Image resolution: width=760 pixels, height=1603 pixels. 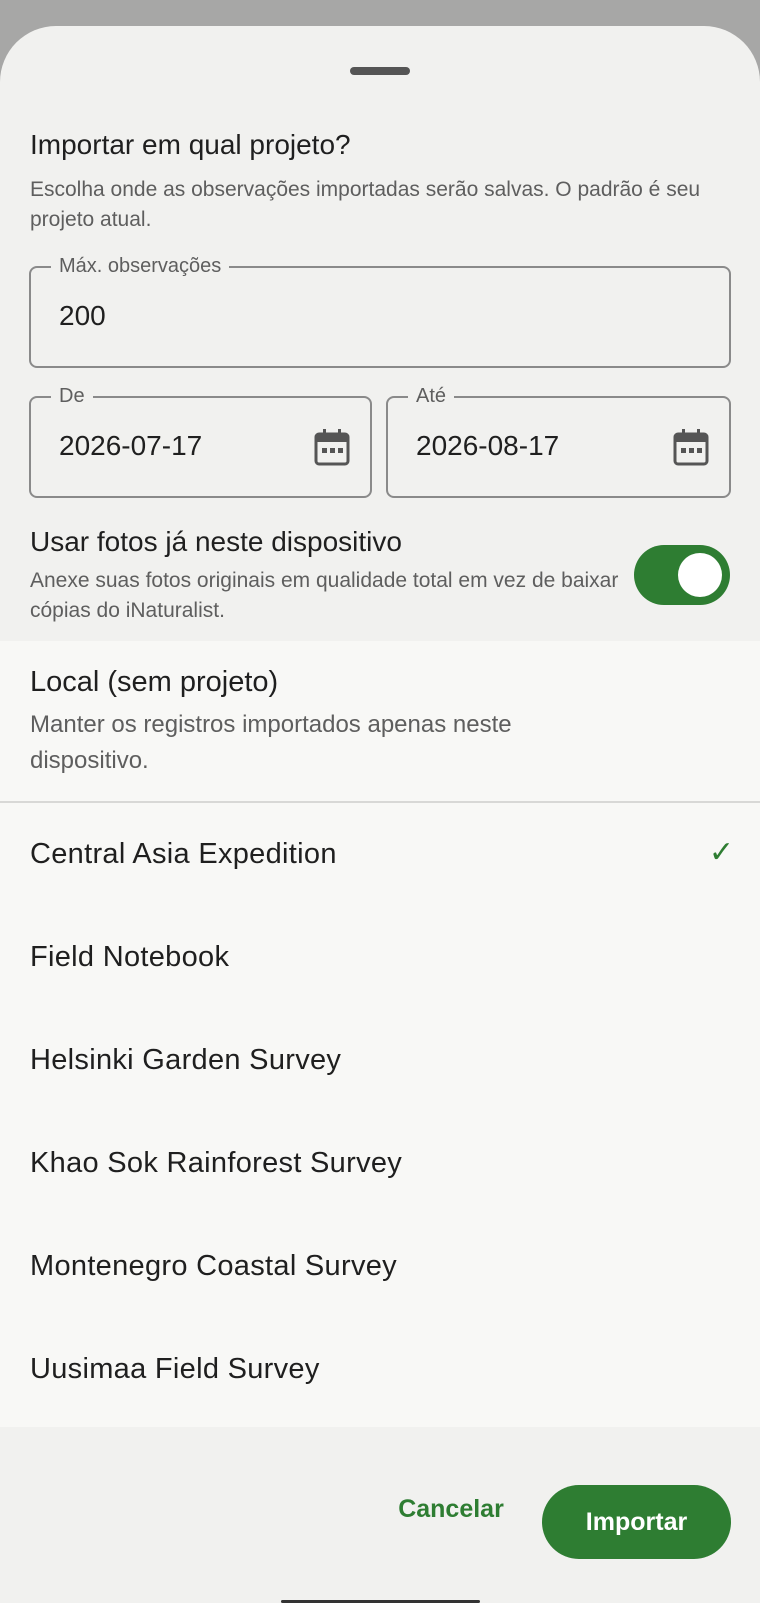 I want to click on max-observations-value: 200, so click(x=82, y=316).